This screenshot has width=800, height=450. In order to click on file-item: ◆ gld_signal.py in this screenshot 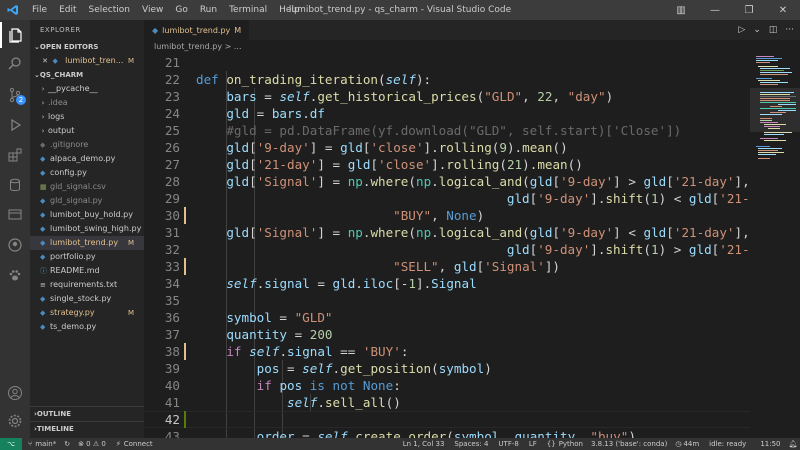, I will do `click(87, 201)`.